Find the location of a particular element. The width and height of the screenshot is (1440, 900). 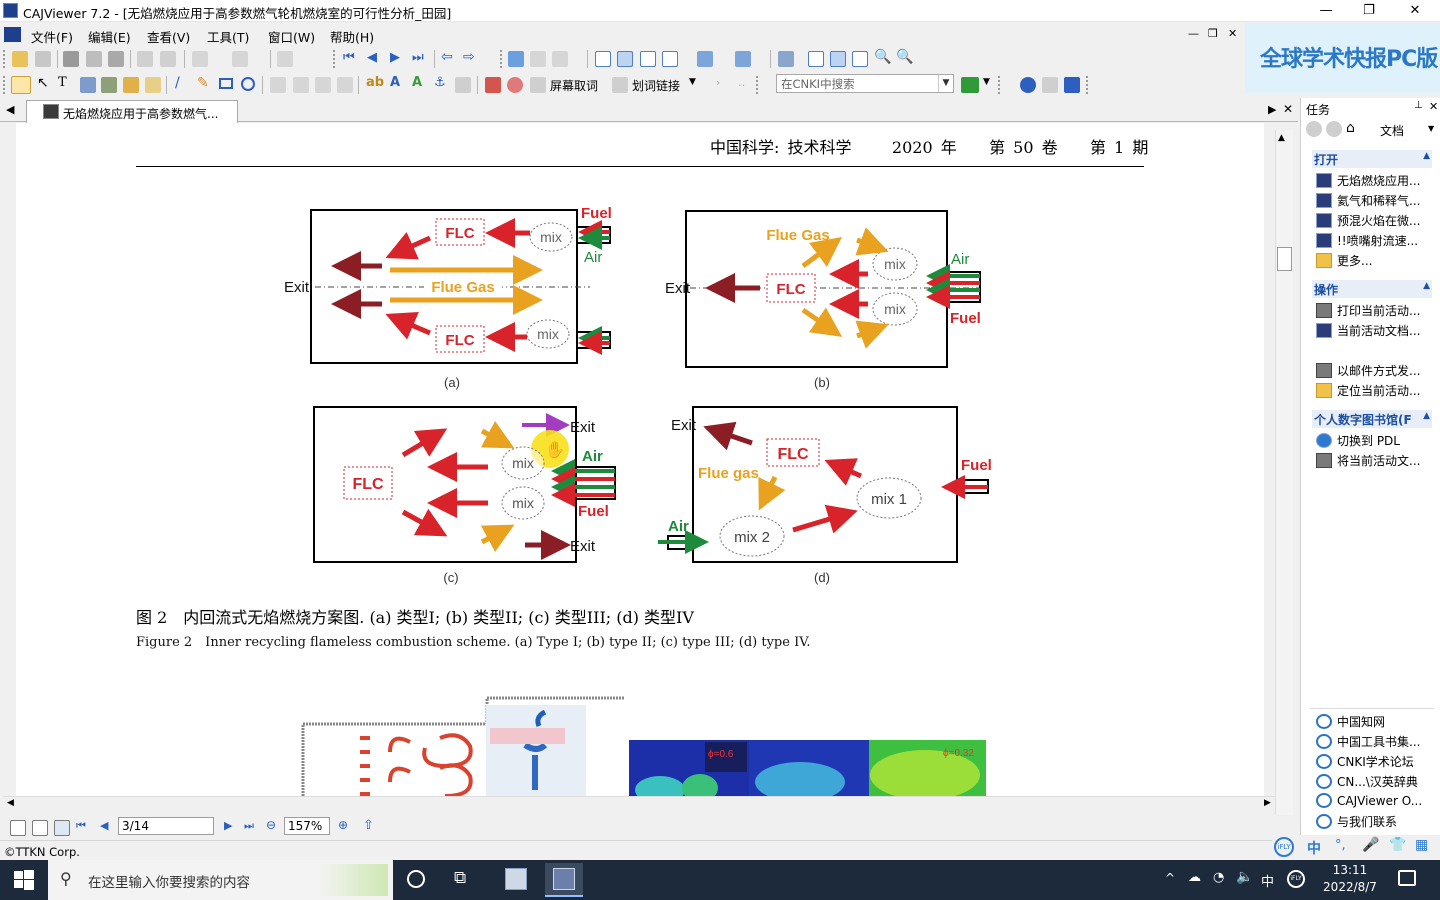

view-mode-3-icon is located at coordinates (62, 828).